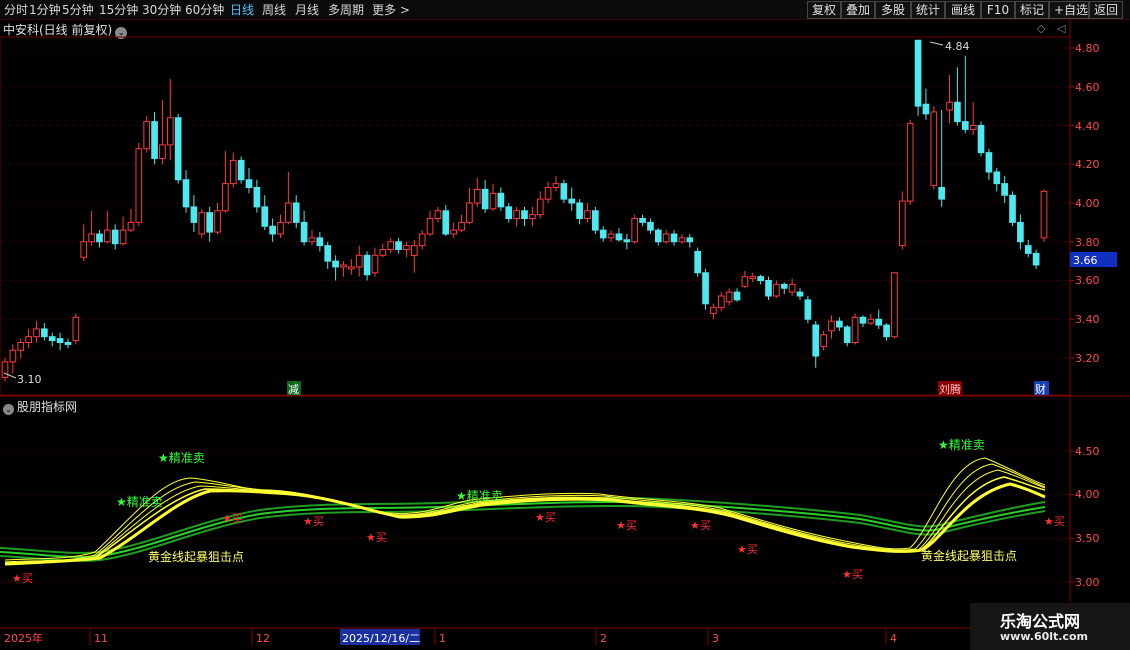 The image size is (1130, 650). Describe the element at coordinates (1087, 164) in the screenshot. I see `price-tick: 4.20` at that location.